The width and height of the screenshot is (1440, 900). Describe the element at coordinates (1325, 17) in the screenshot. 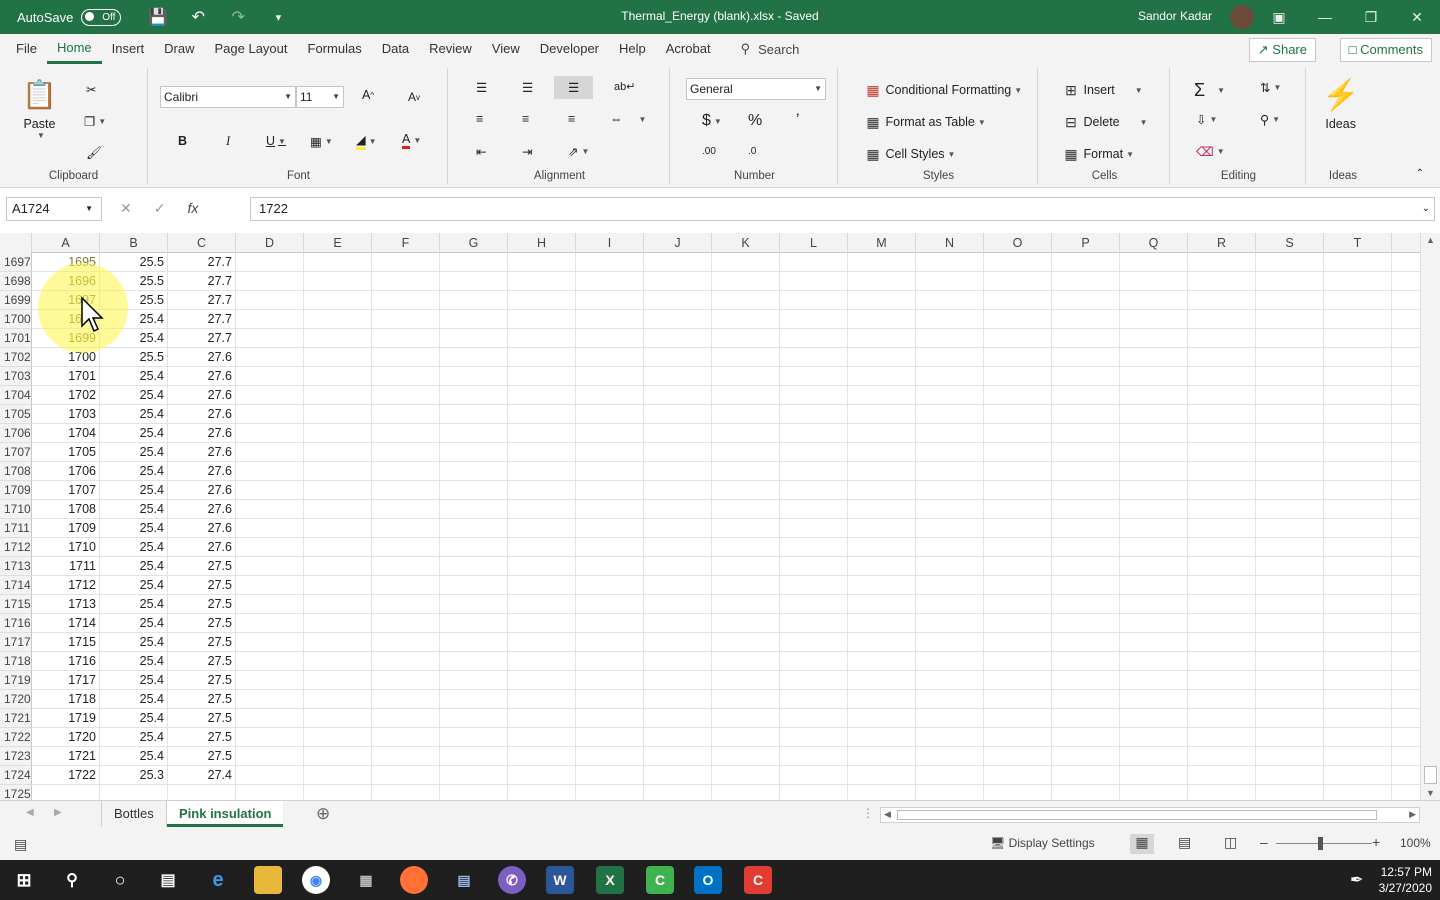

I see `minimize-icon: —` at that location.